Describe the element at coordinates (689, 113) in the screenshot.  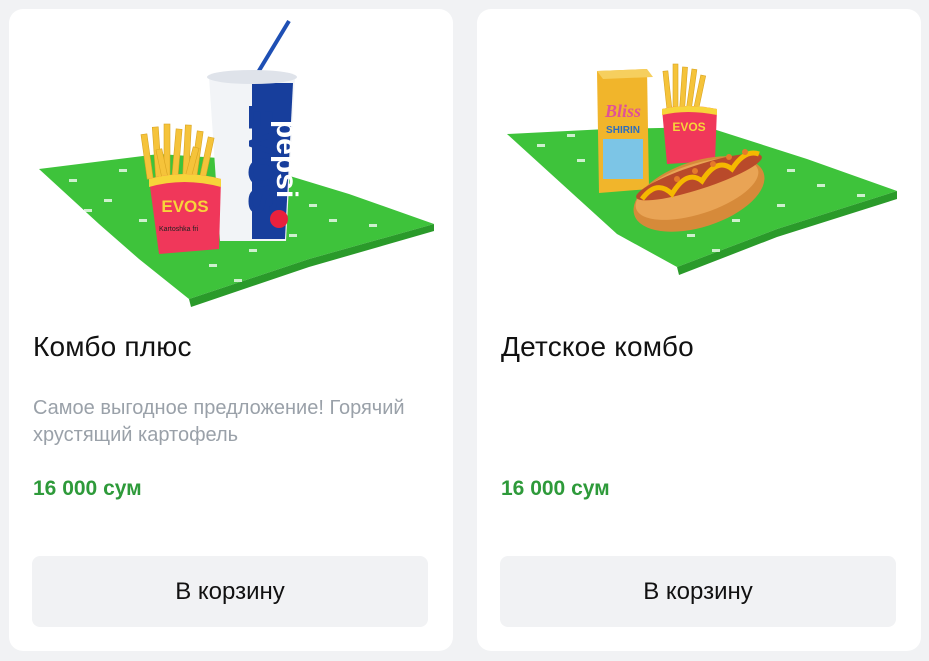
I see `fries-box: EVOS` at that location.